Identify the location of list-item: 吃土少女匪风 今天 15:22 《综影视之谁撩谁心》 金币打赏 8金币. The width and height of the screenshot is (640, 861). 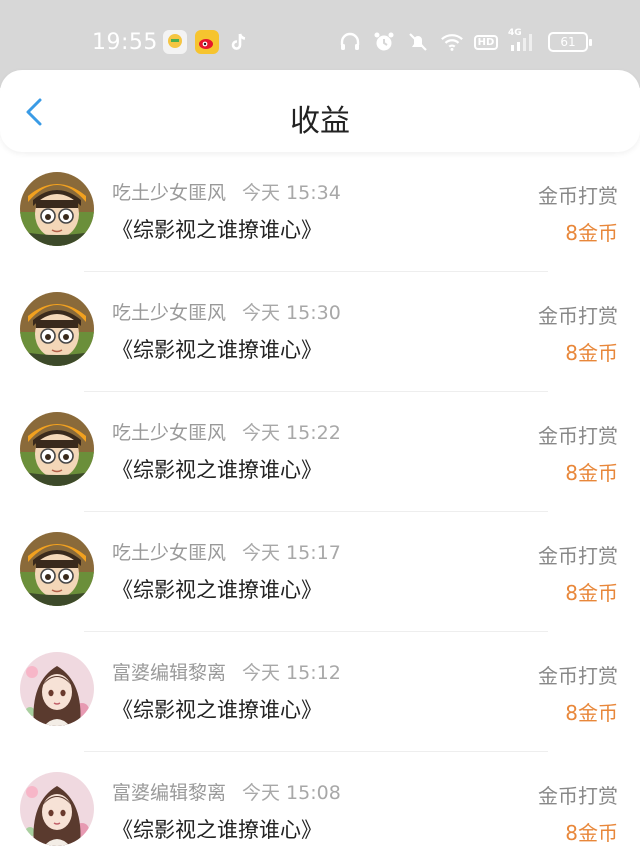
(320, 452).